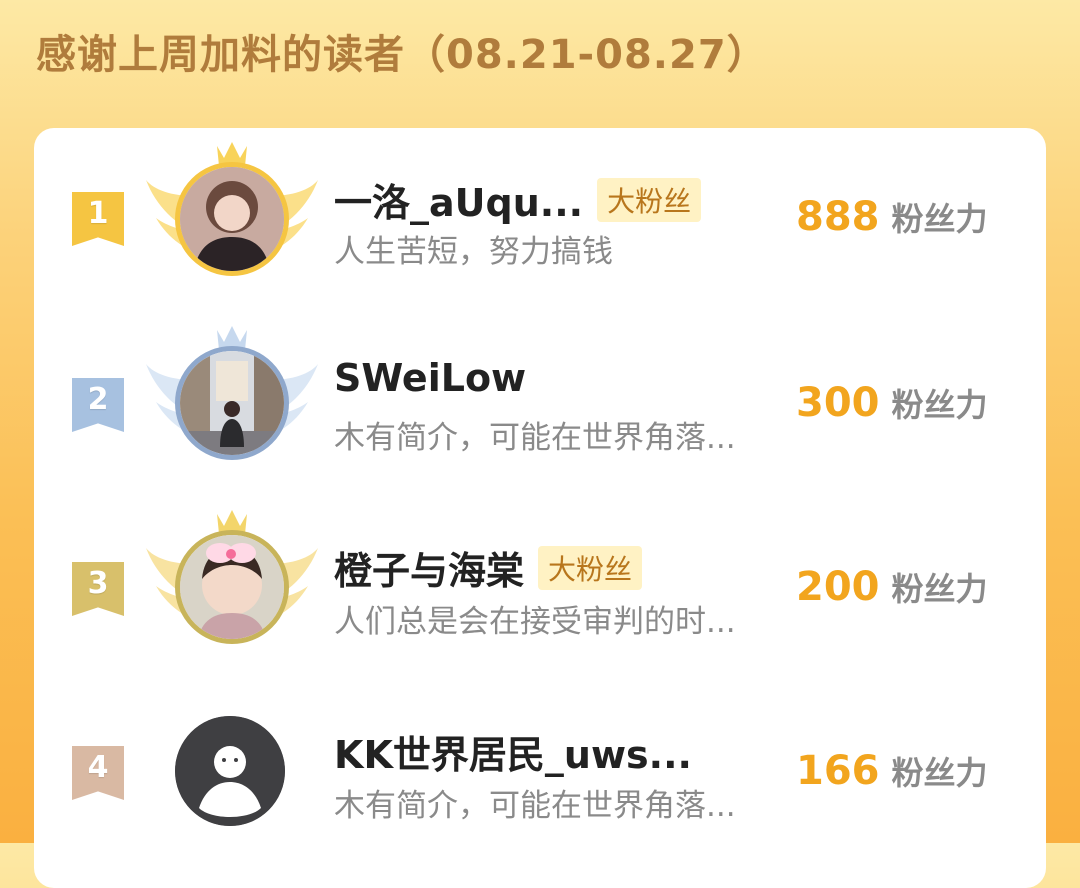 The width and height of the screenshot is (1080, 888). Describe the element at coordinates (402, 55) in the screenshot. I see `page-title: 感谢上周加料的读者（08.21-08.27）` at that location.